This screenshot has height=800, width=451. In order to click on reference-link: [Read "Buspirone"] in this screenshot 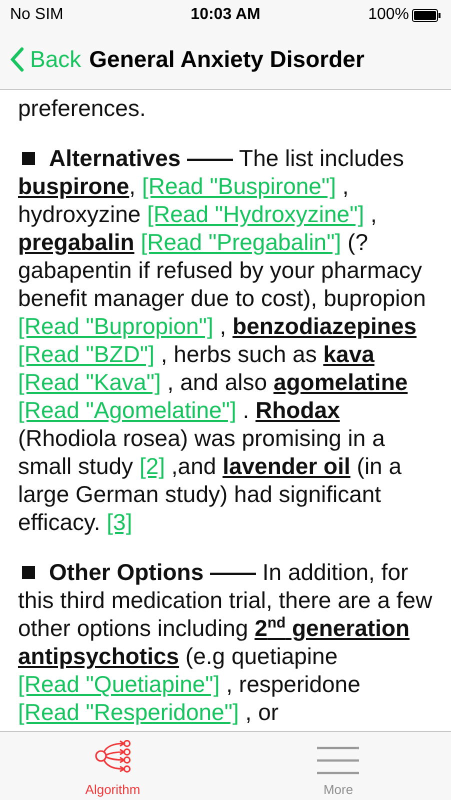, I will do `click(239, 186)`.